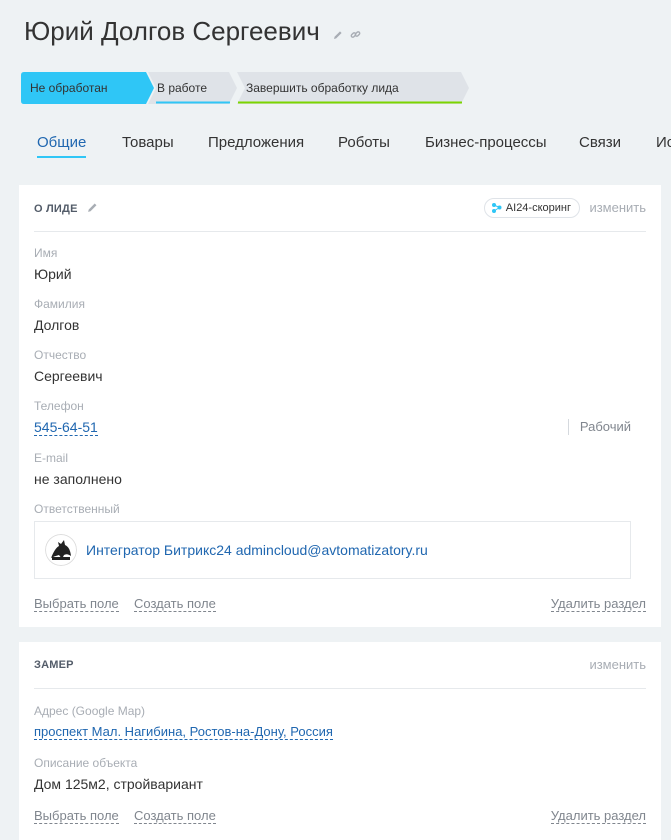  What do you see at coordinates (118, 784) in the screenshot?
I see `field-value-description: Дом 125м2, стройвариант` at bounding box center [118, 784].